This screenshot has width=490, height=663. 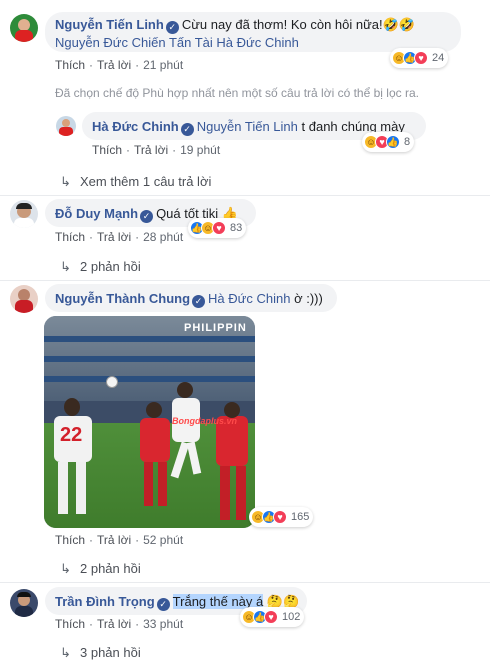 I want to click on photo-watermark: Bongdaplus.vn, so click(x=204, y=421).